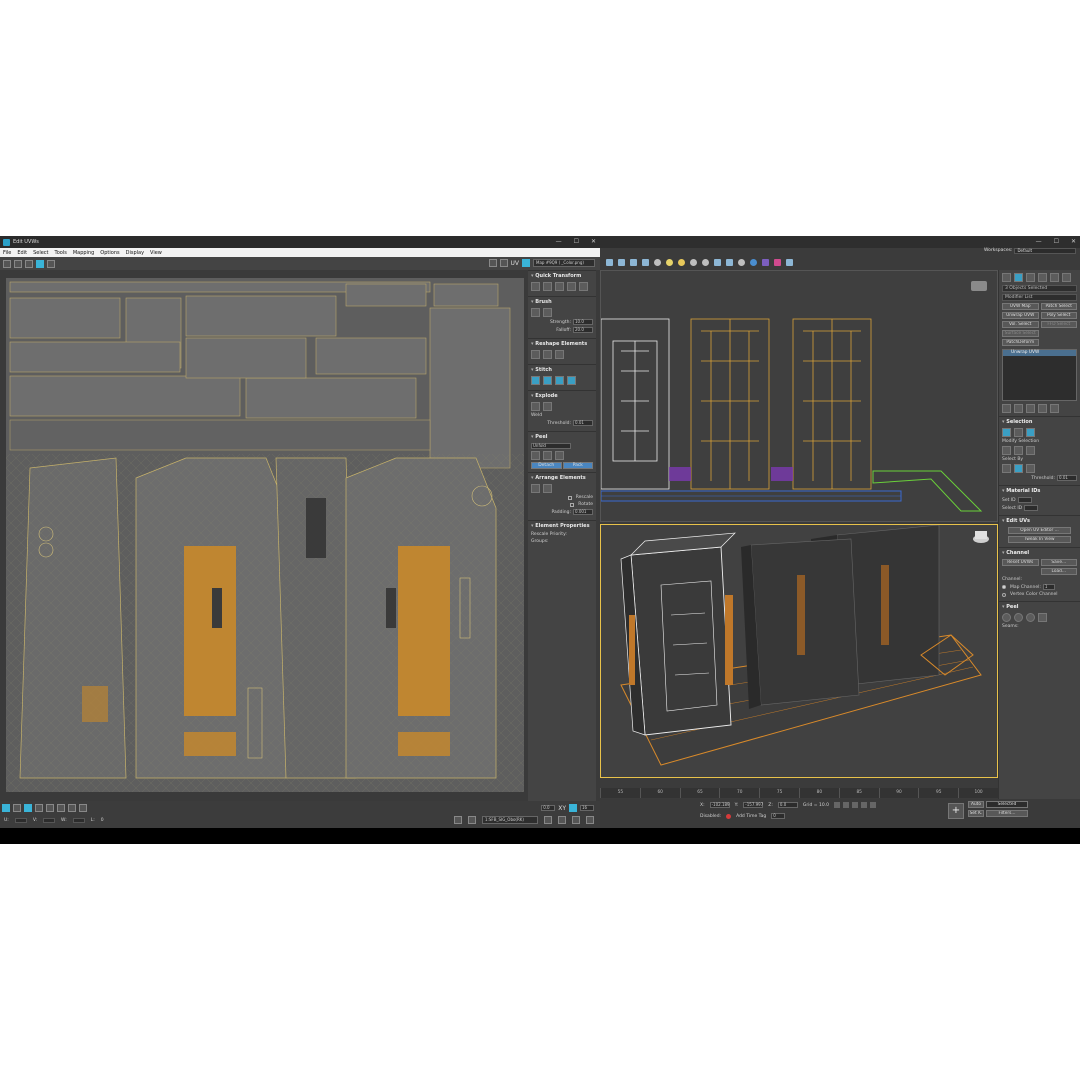 This screenshot has width=1080, height=1080. I want to click on shapes-icon, so click(717, 262).